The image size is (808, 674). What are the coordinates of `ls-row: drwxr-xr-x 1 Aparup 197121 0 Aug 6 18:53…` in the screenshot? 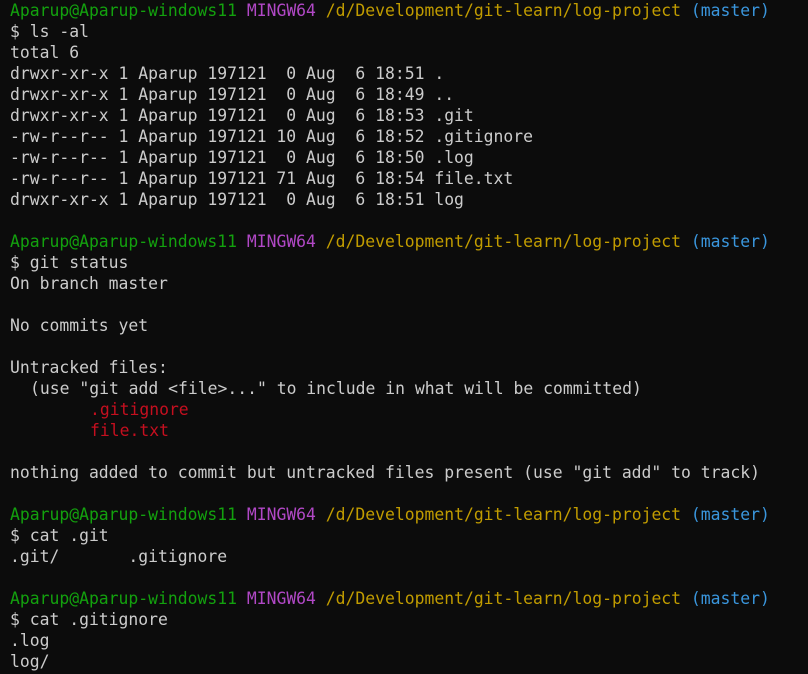 It's located at (242, 115).